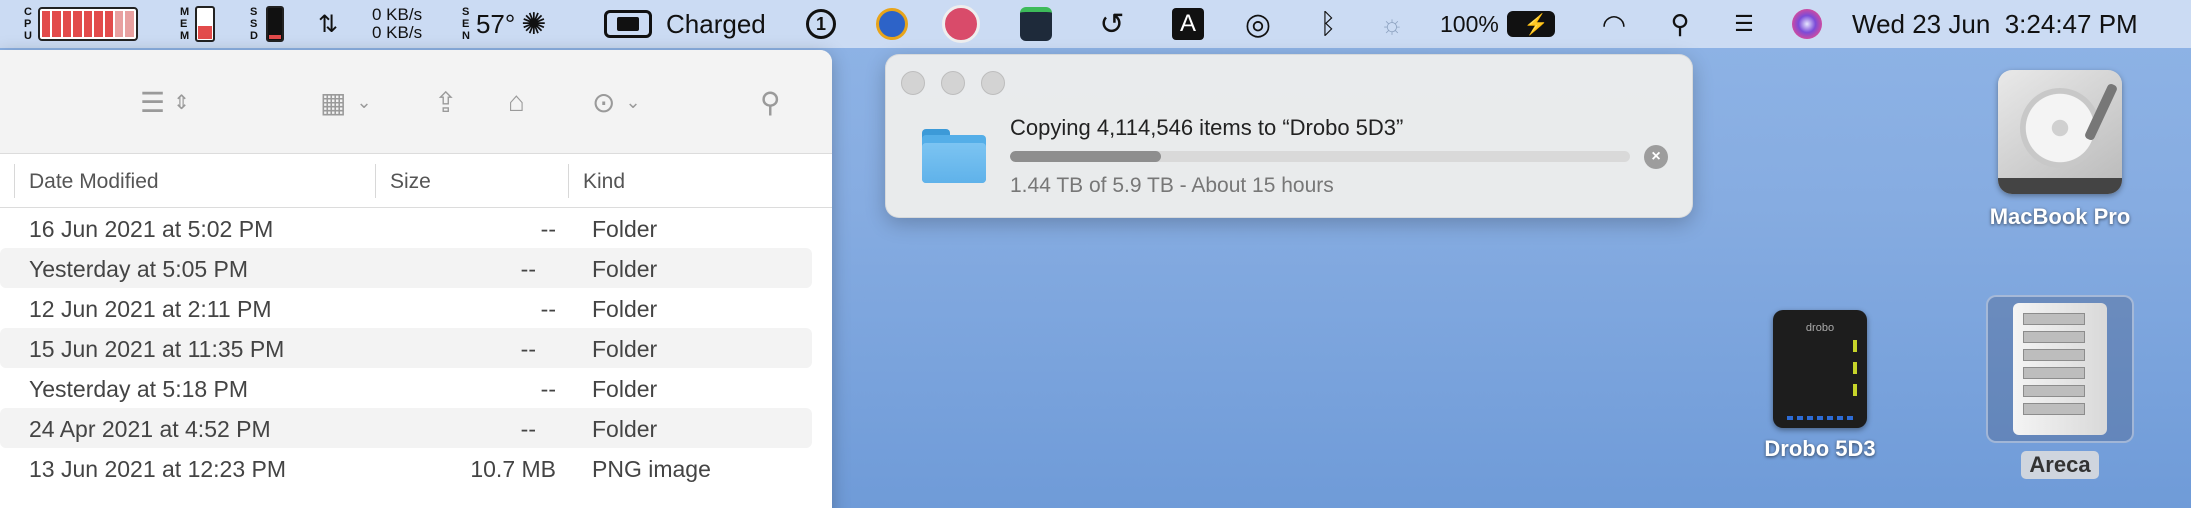  I want to click on time-machine-icon: ↺, so click(1112, 24).